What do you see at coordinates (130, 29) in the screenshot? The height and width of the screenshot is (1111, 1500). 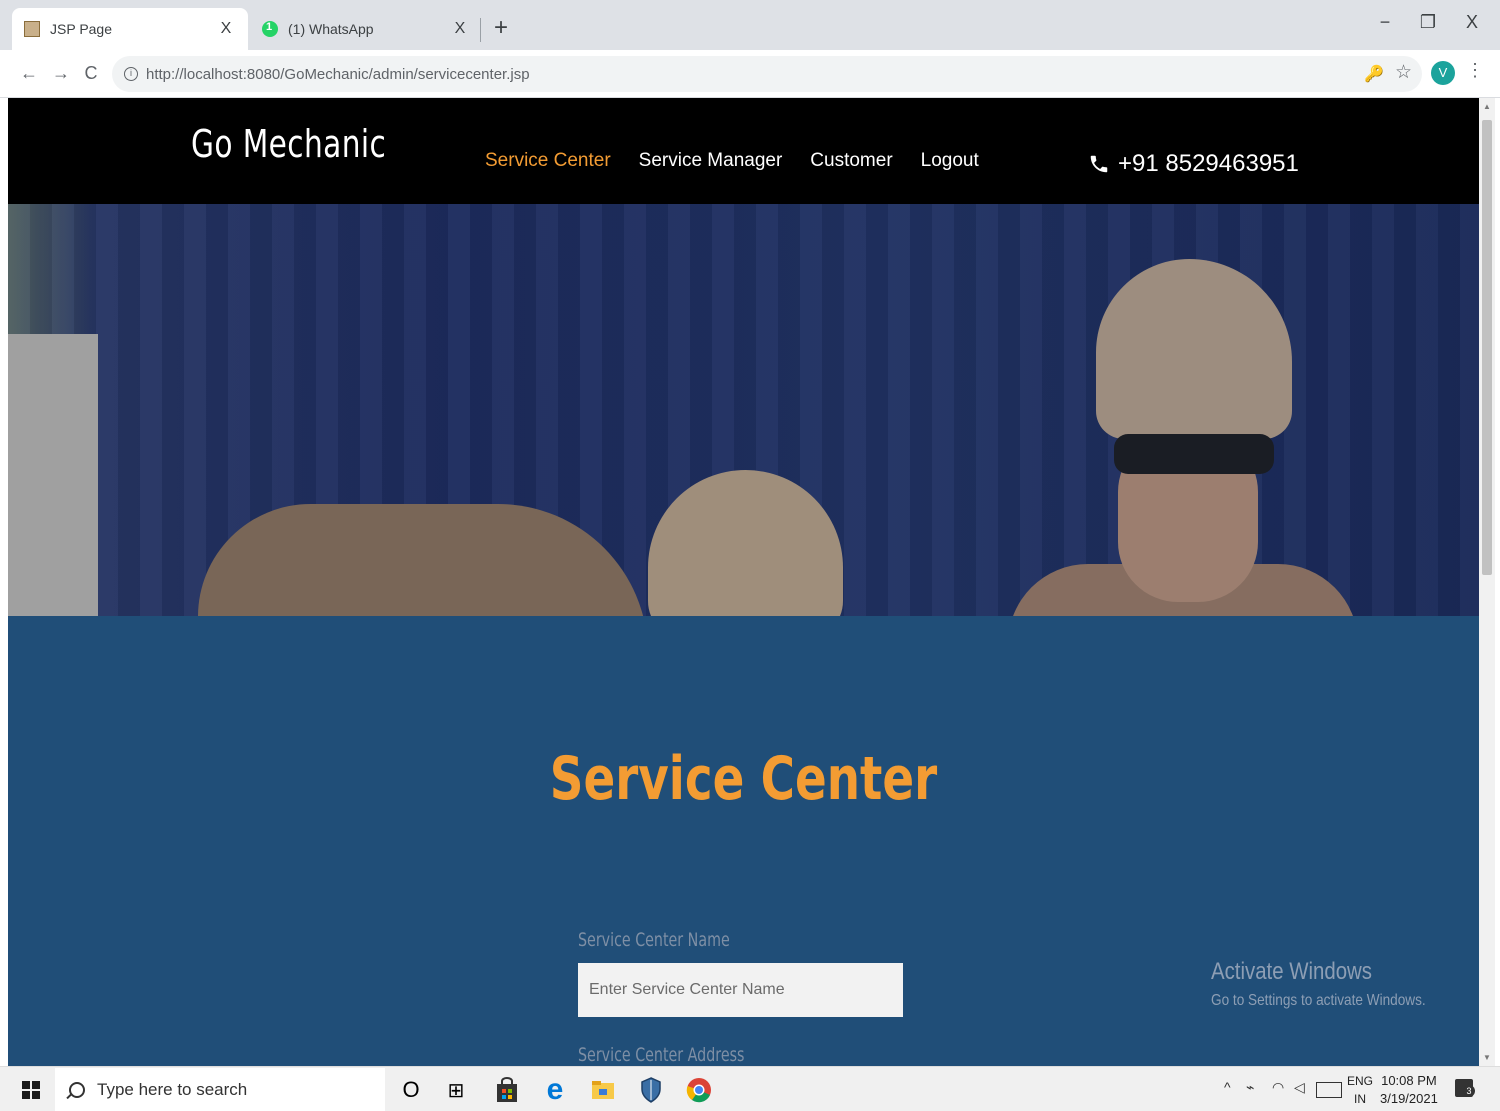 I see `tab-jsp-page: JSP Page X` at bounding box center [130, 29].